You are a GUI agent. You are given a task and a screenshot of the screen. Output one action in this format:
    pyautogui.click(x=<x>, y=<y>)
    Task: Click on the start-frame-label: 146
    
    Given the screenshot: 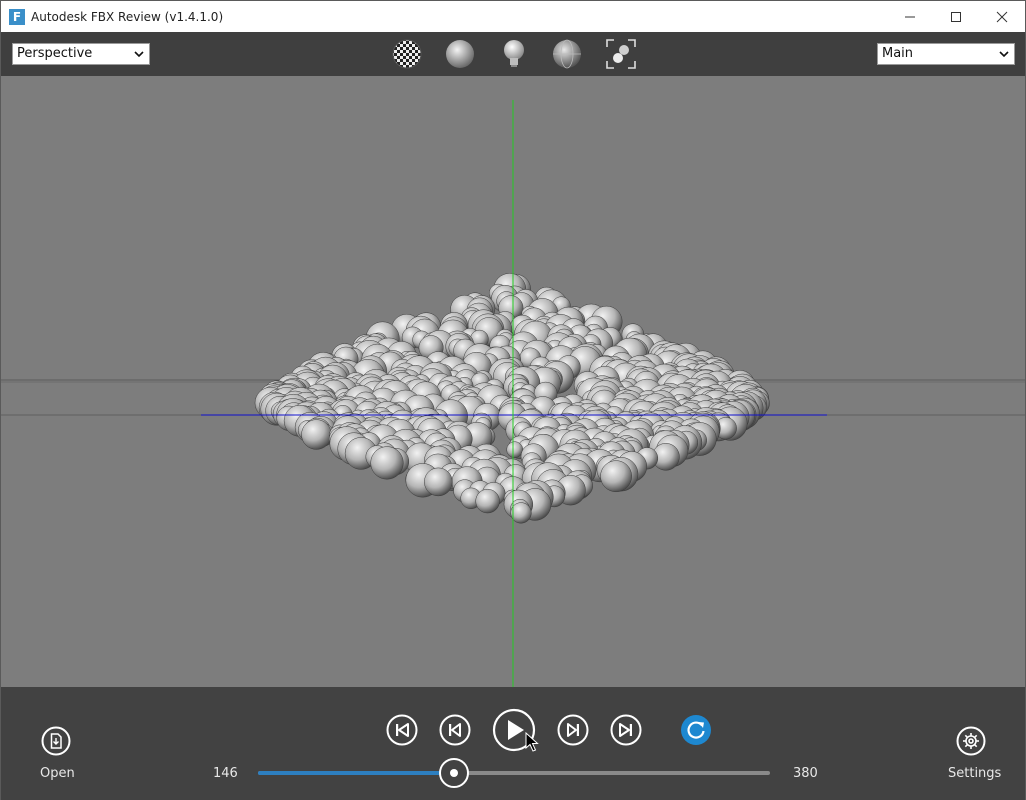 What is the action you would take?
    pyautogui.click(x=225, y=773)
    